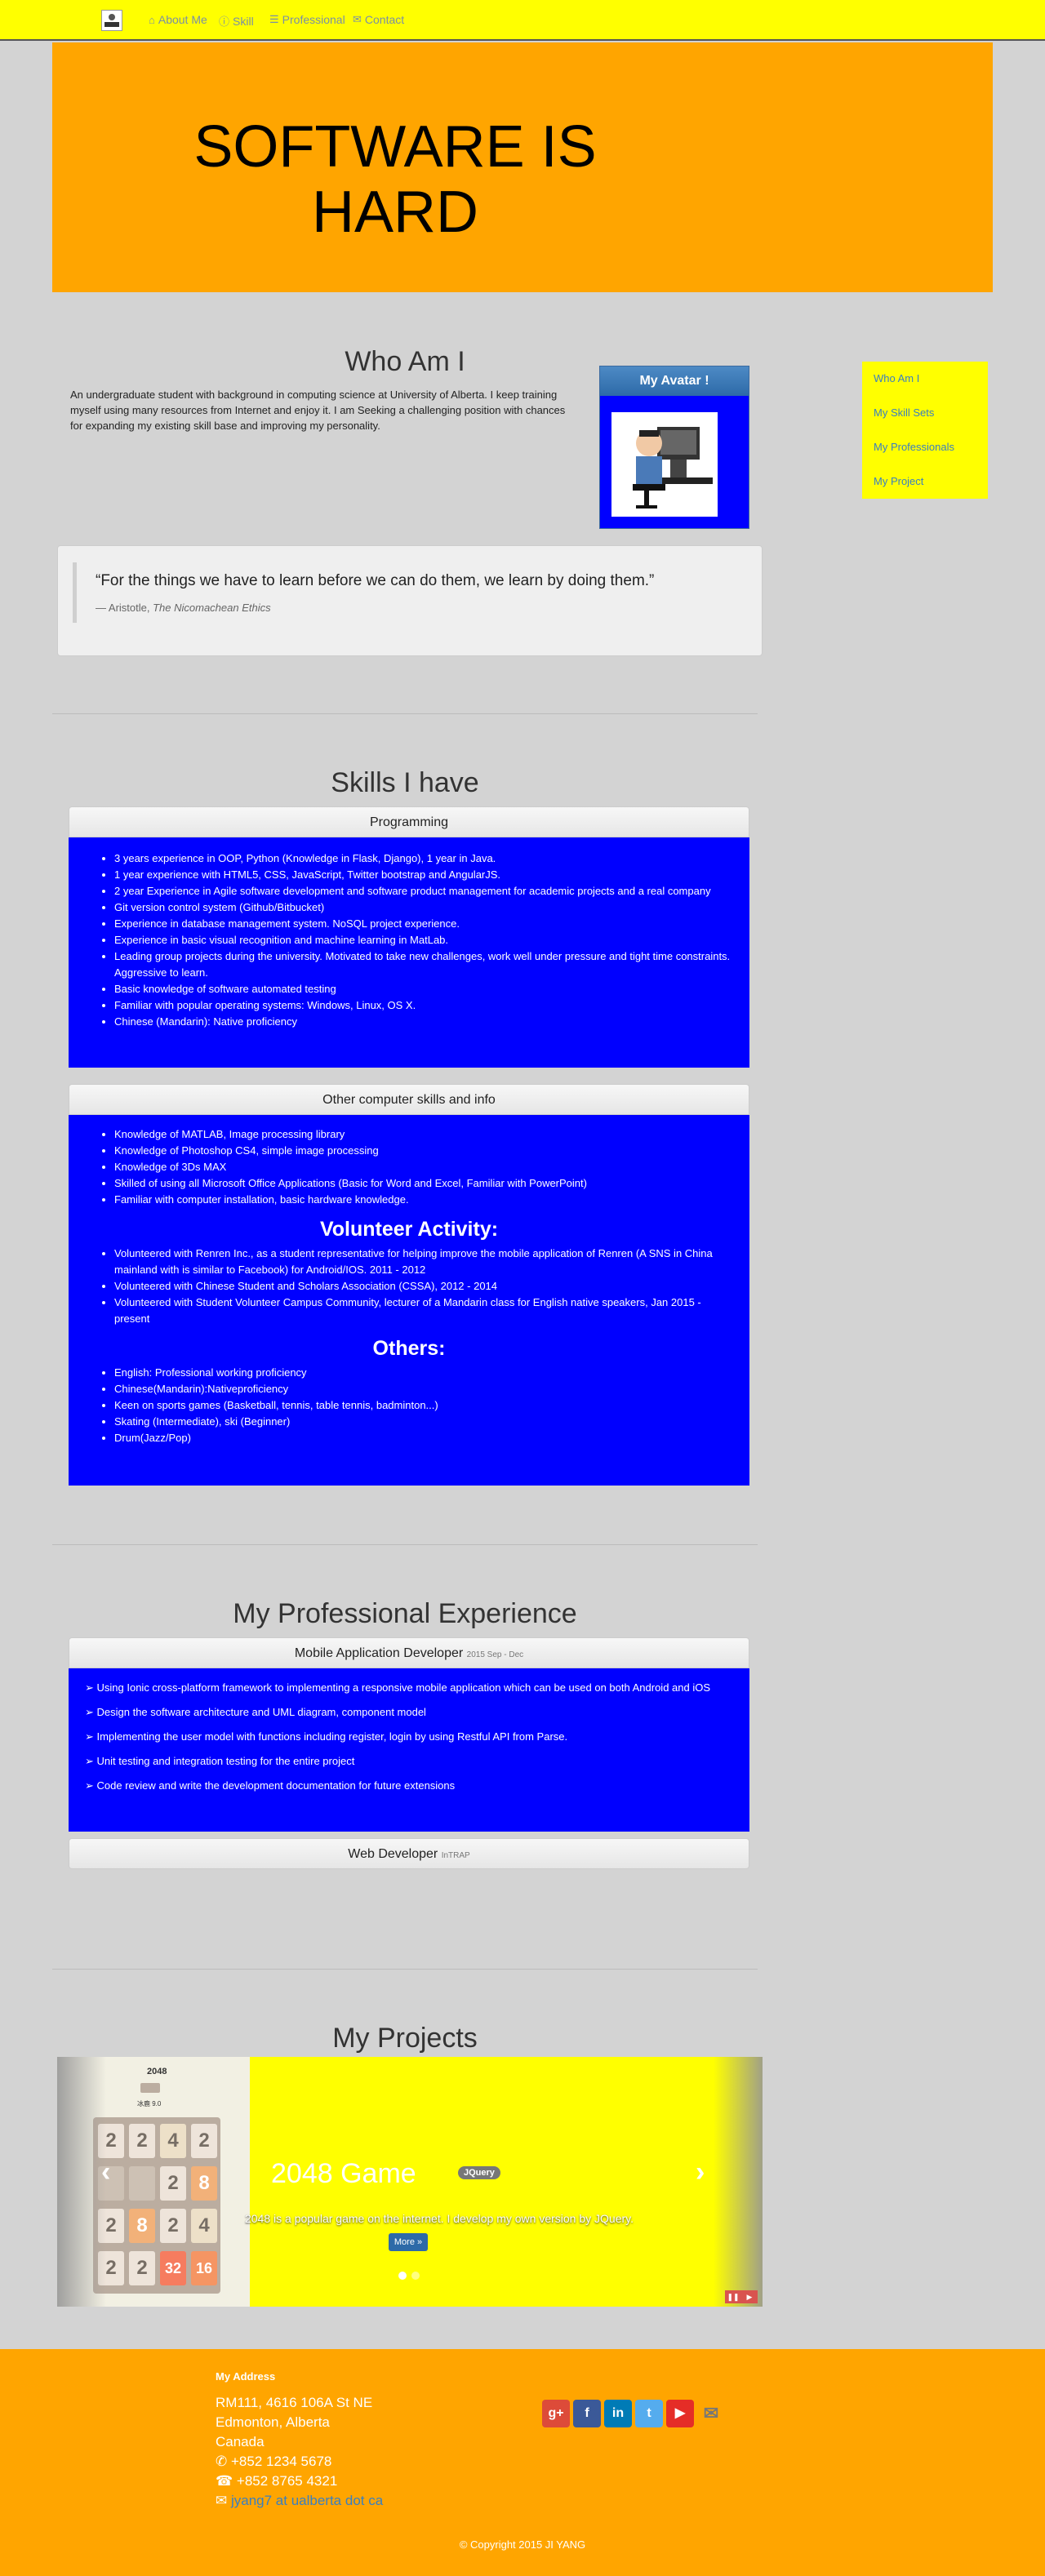  What do you see at coordinates (378, 19) in the screenshot?
I see `nav-contact: ✉ Contact` at bounding box center [378, 19].